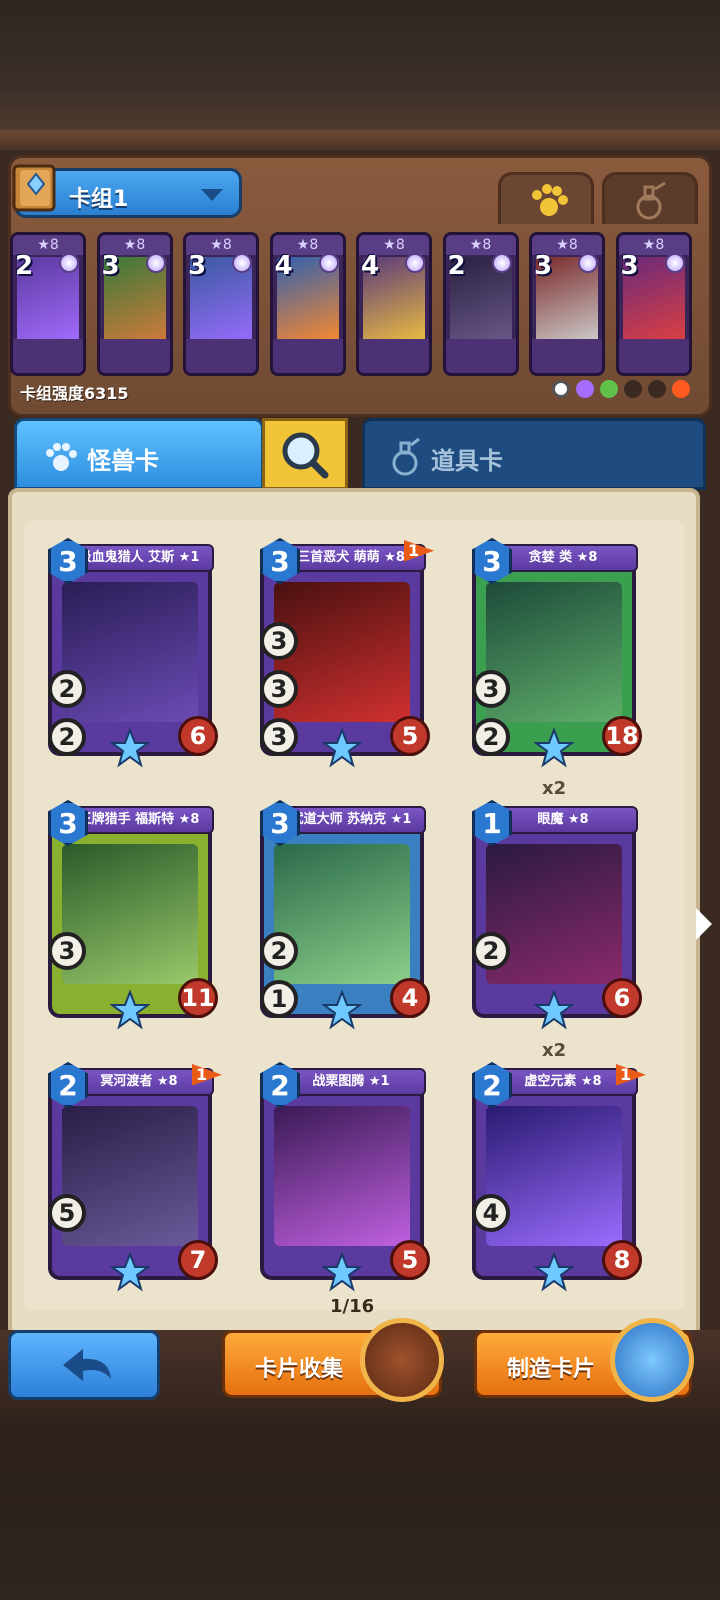 This screenshot has height=1600, width=720. What do you see at coordinates (633, 389) in the screenshot?
I see `faction-beast-icon` at bounding box center [633, 389].